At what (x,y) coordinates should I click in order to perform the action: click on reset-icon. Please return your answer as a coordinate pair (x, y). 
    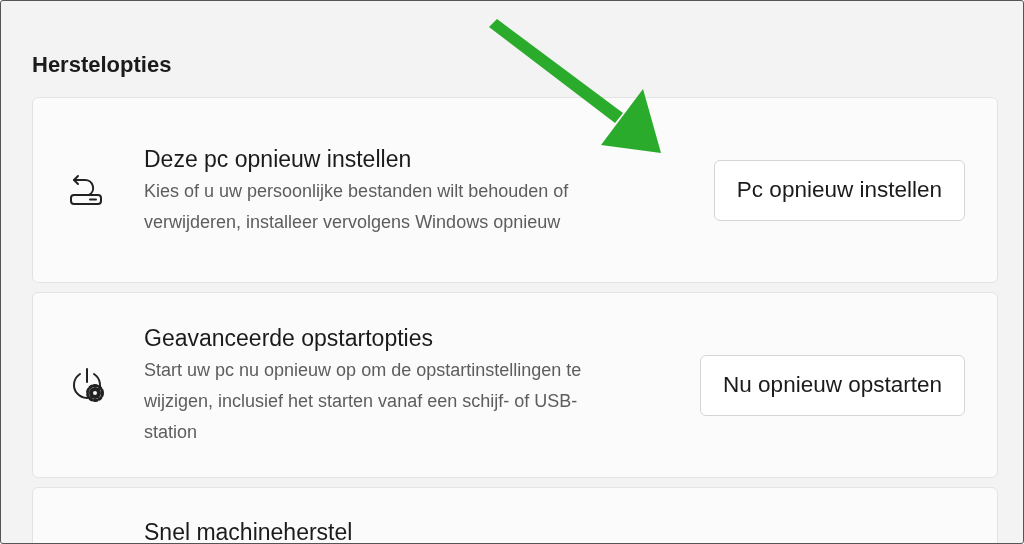
    Looking at the image, I should click on (86, 190).